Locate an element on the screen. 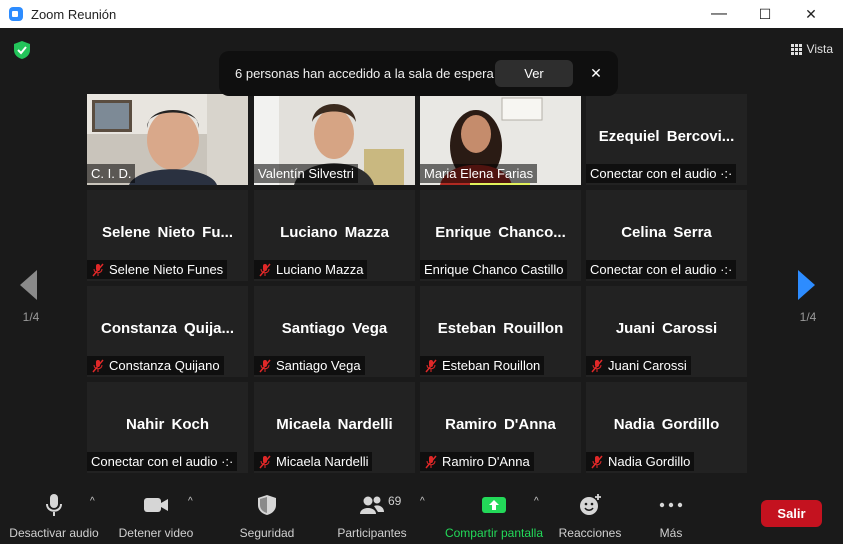 Image resolution: width=843 pixels, height=544 pixels. participant-tile: Celina Serra Conectar con el audio ·:· is located at coordinates (666, 235).